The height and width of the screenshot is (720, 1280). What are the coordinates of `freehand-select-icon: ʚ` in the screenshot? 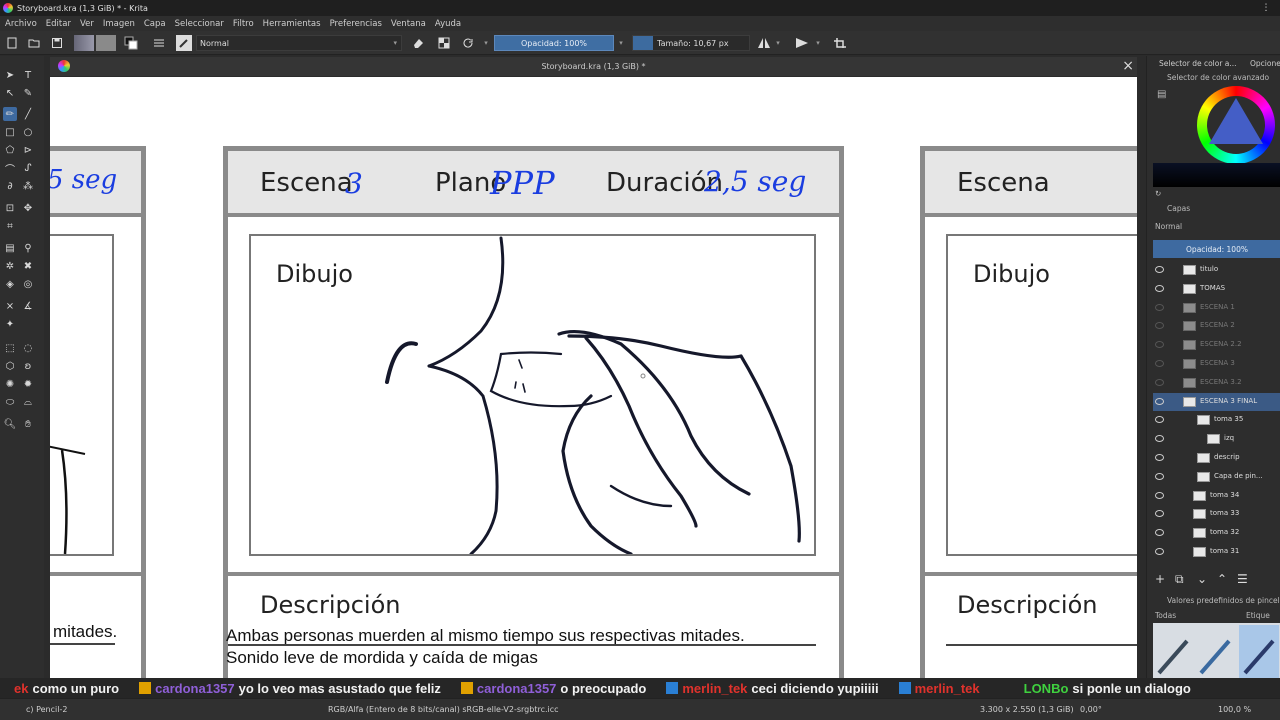 It's located at (28, 366).